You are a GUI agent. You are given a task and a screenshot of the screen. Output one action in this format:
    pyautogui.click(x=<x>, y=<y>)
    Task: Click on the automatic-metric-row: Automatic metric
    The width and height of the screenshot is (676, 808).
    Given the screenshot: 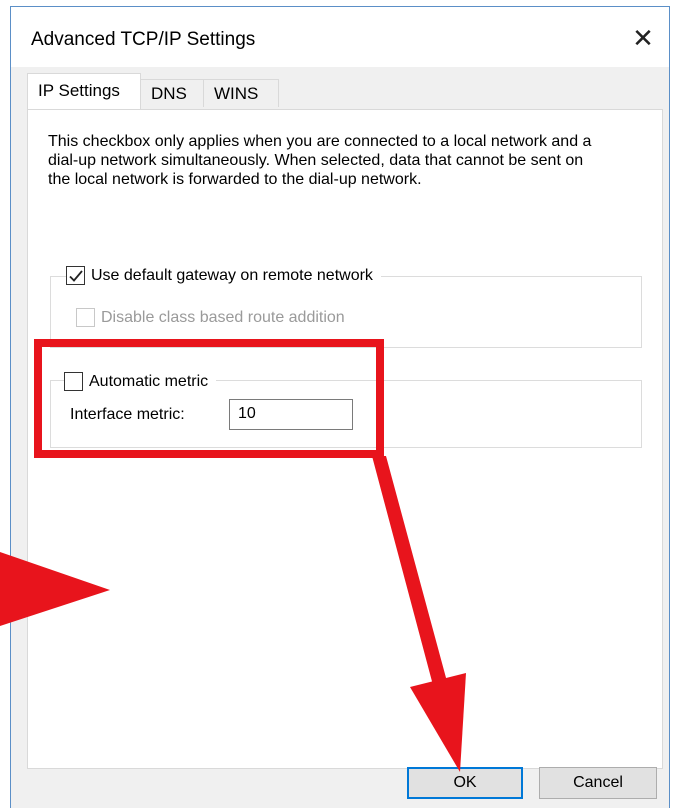 What is the action you would take?
    pyautogui.click(x=140, y=381)
    